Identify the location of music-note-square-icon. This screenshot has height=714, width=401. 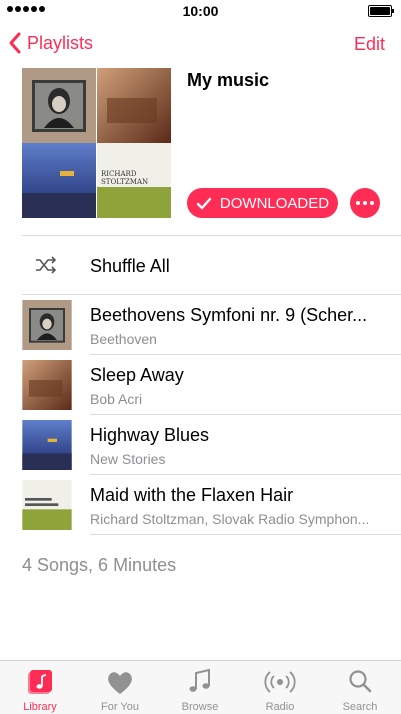
(40, 682).